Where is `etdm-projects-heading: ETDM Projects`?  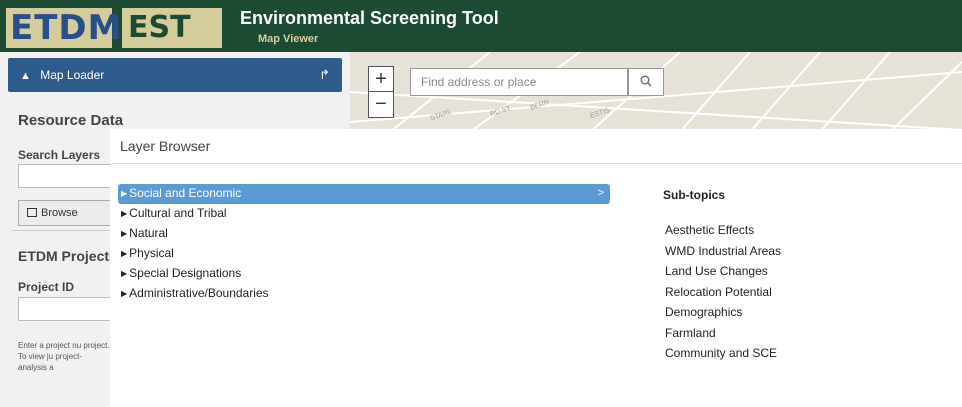 etdm-projects-heading: ETDM Projects is located at coordinates (67, 256).